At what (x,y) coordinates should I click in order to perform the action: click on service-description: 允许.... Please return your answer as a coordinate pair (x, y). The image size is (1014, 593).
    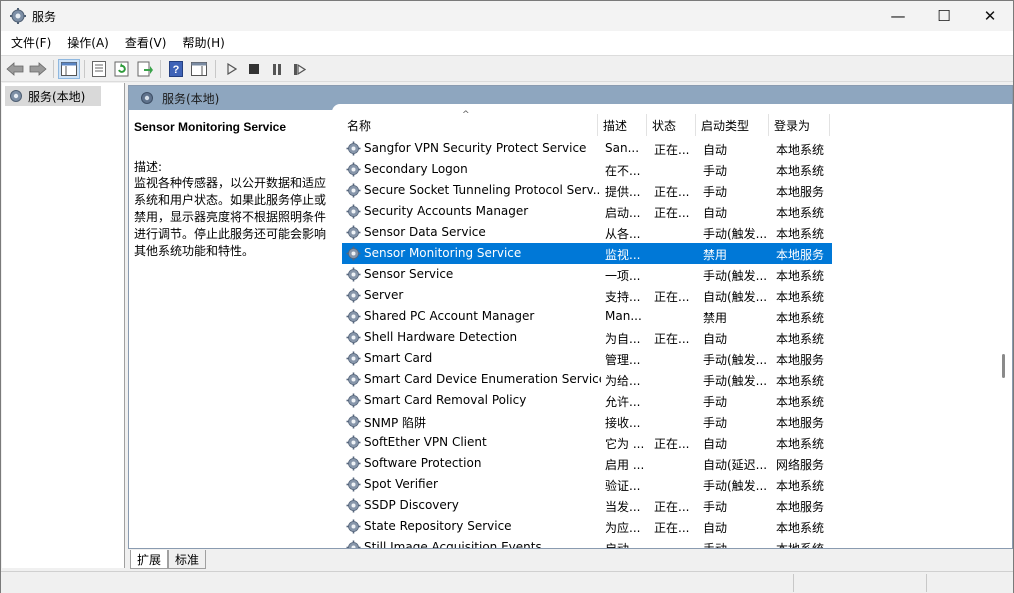
    Looking at the image, I should click on (623, 402).